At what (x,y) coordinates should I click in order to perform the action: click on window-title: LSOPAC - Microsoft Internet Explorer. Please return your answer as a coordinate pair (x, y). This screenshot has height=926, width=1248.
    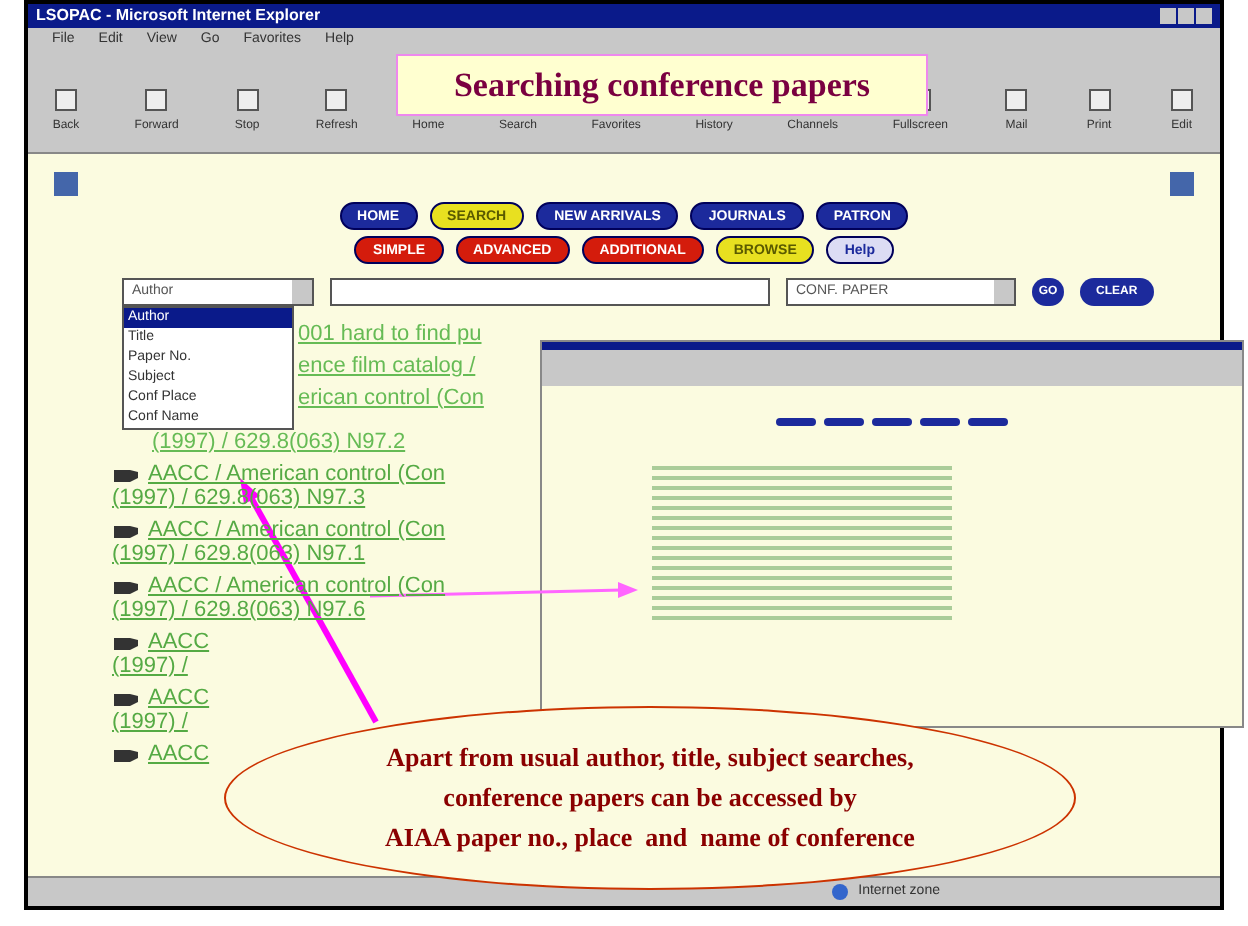
    Looking at the image, I should click on (178, 16).